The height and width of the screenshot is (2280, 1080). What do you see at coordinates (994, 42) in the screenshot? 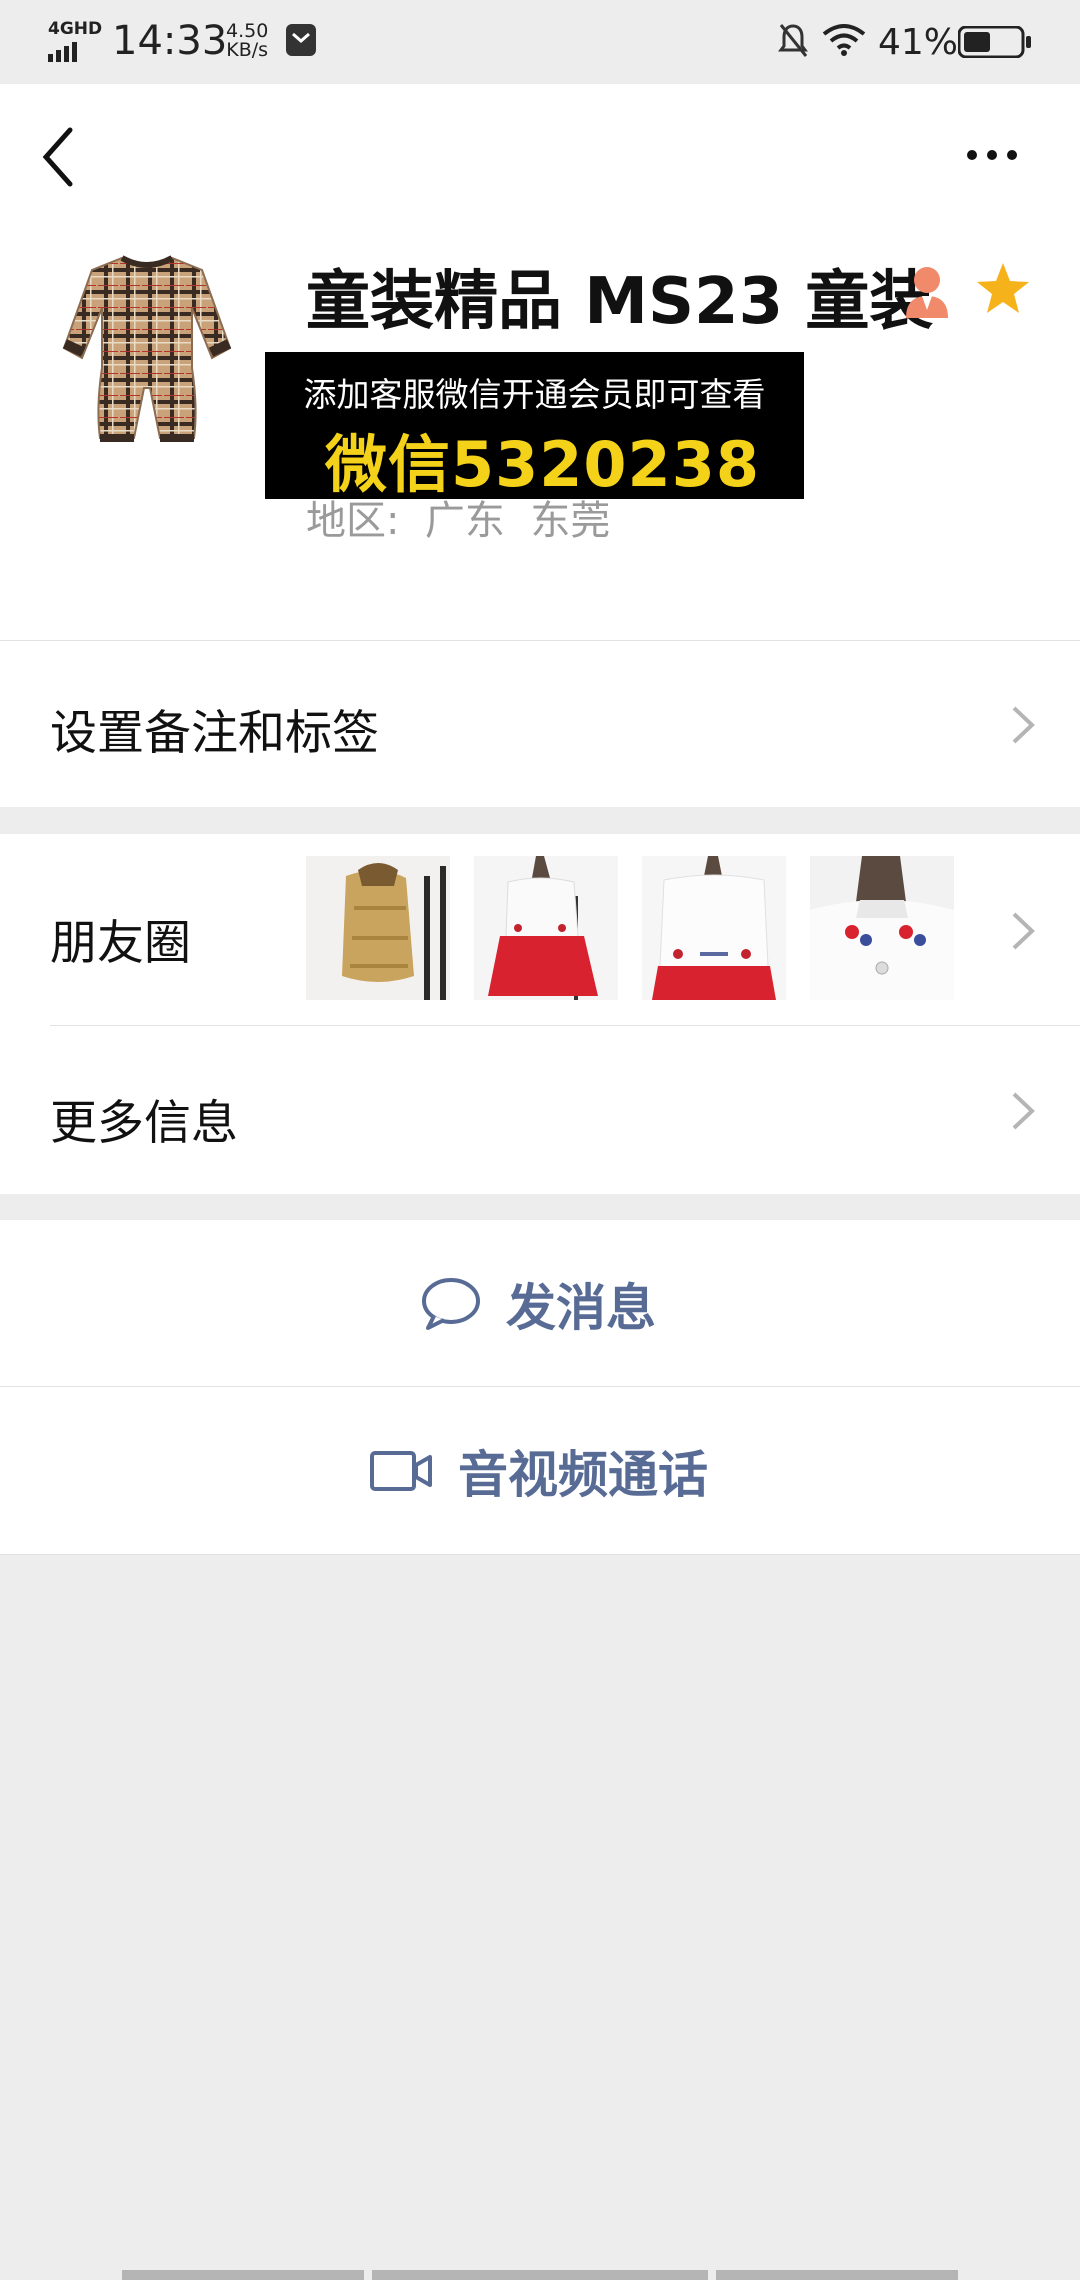
I see `battery-icon` at bounding box center [994, 42].